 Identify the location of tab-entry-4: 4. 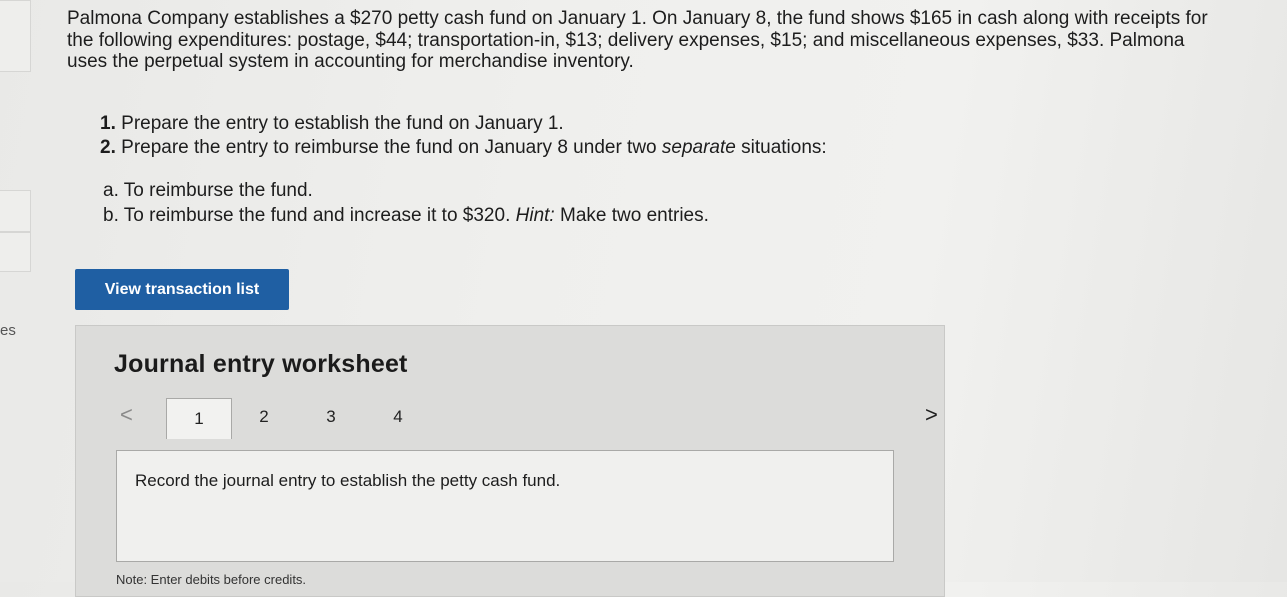
(398, 417).